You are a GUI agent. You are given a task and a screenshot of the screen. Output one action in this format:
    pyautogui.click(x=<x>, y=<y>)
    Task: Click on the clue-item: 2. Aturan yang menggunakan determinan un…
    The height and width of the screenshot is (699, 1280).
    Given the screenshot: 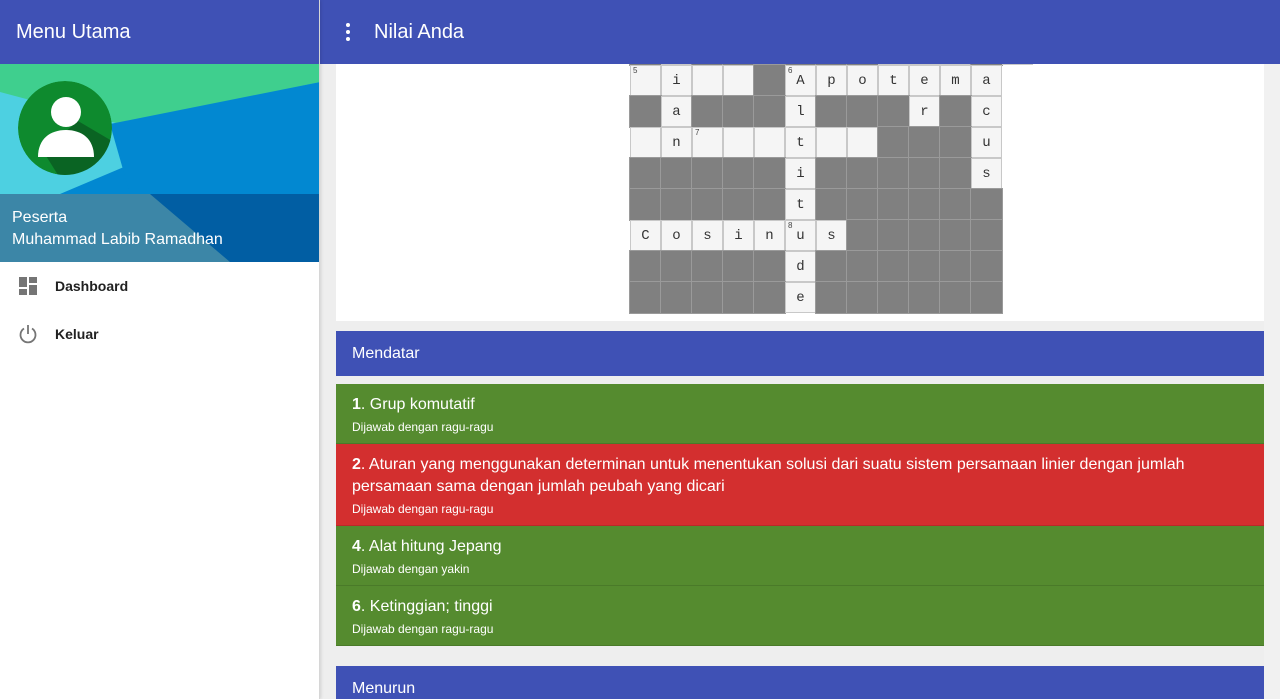 What is the action you would take?
    pyautogui.click(x=800, y=485)
    